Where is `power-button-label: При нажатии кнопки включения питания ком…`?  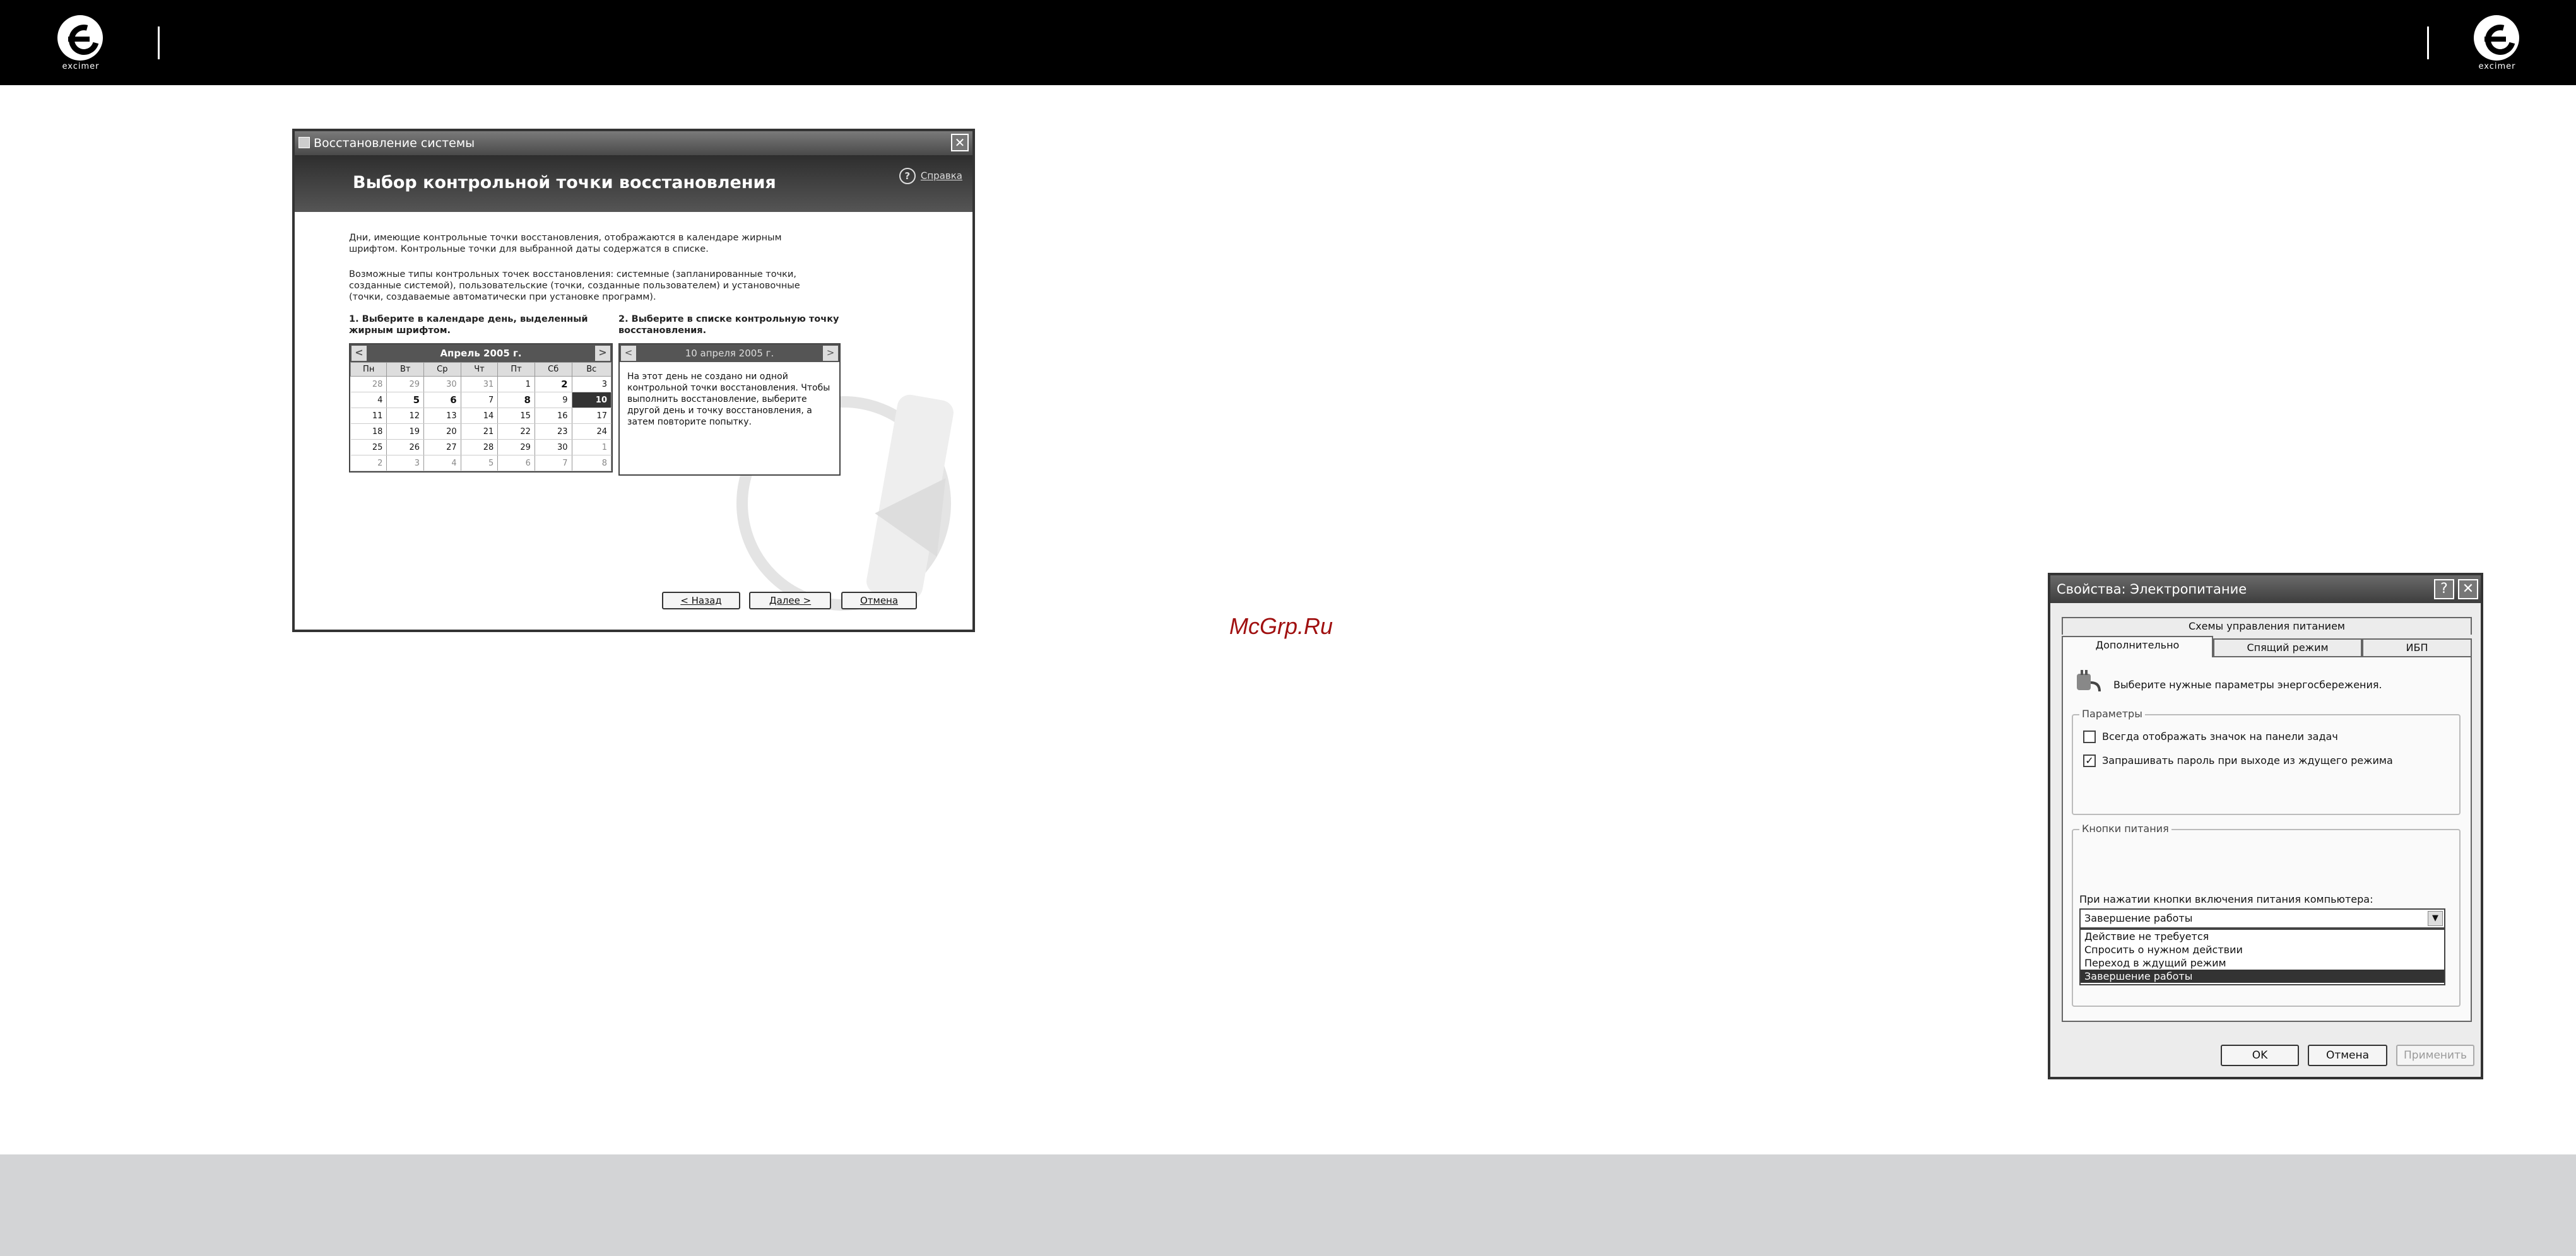
power-button-label: При нажатии кнопки включения питания ком… is located at coordinates (2226, 899).